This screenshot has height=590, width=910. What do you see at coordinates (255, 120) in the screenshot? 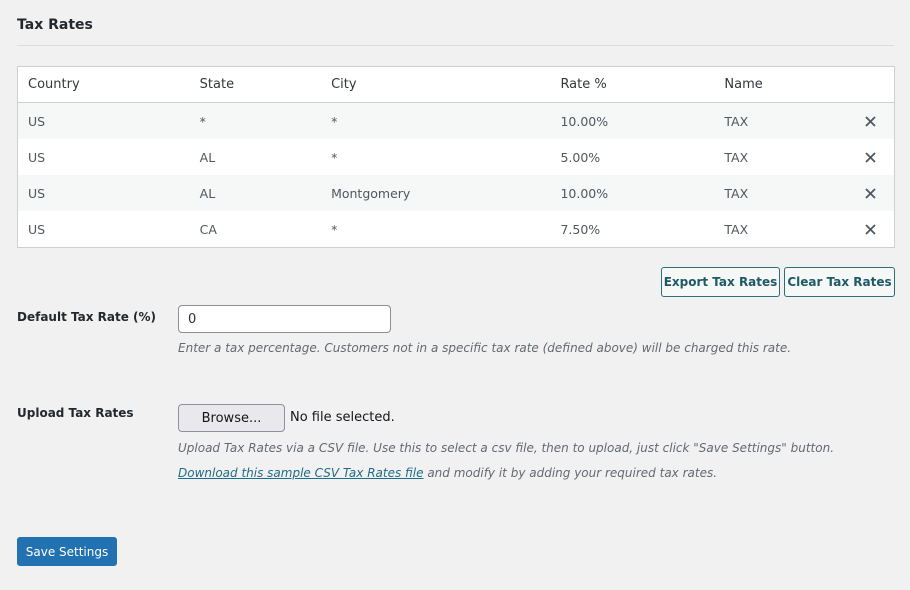
I see `cell-state: *` at bounding box center [255, 120].